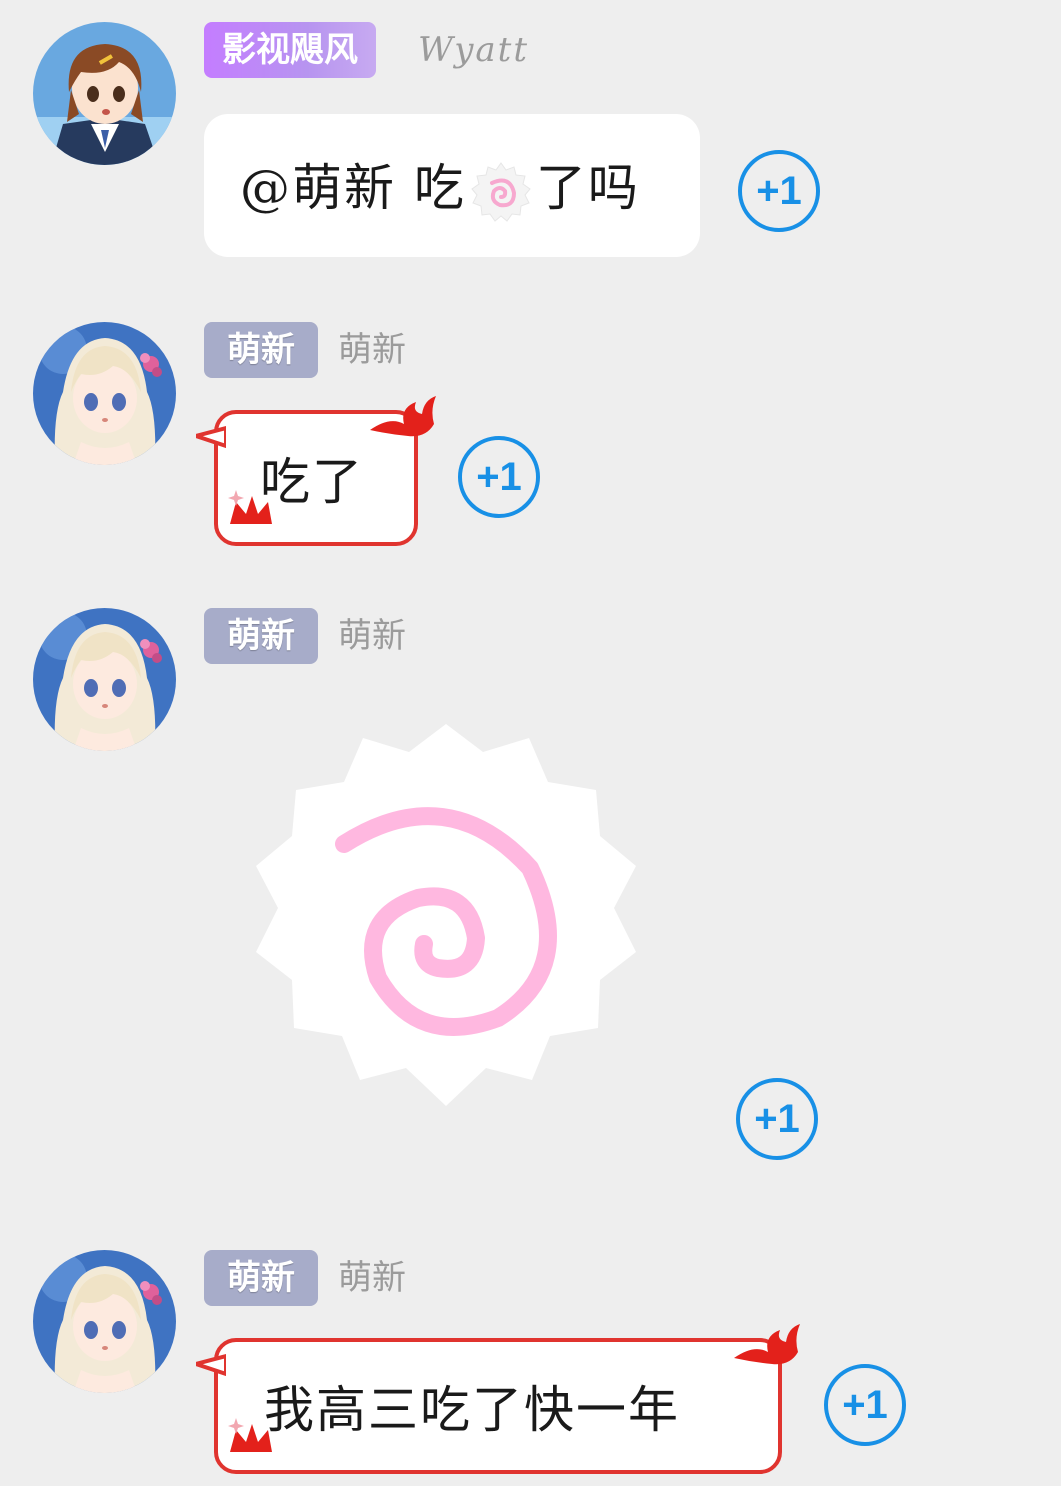 The height and width of the screenshot is (1486, 1061). What do you see at coordinates (501, 192) in the screenshot?
I see `narutomaki-icon` at bounding box center [501, 192].